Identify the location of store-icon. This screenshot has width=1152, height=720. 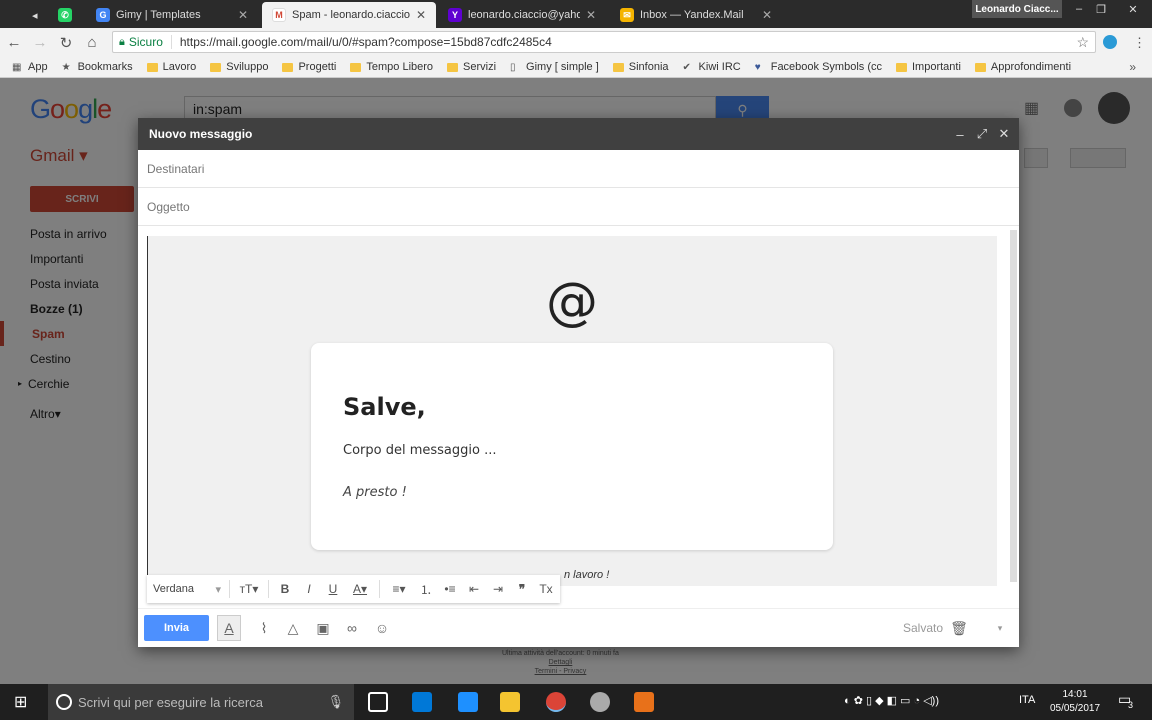
(422, 702).